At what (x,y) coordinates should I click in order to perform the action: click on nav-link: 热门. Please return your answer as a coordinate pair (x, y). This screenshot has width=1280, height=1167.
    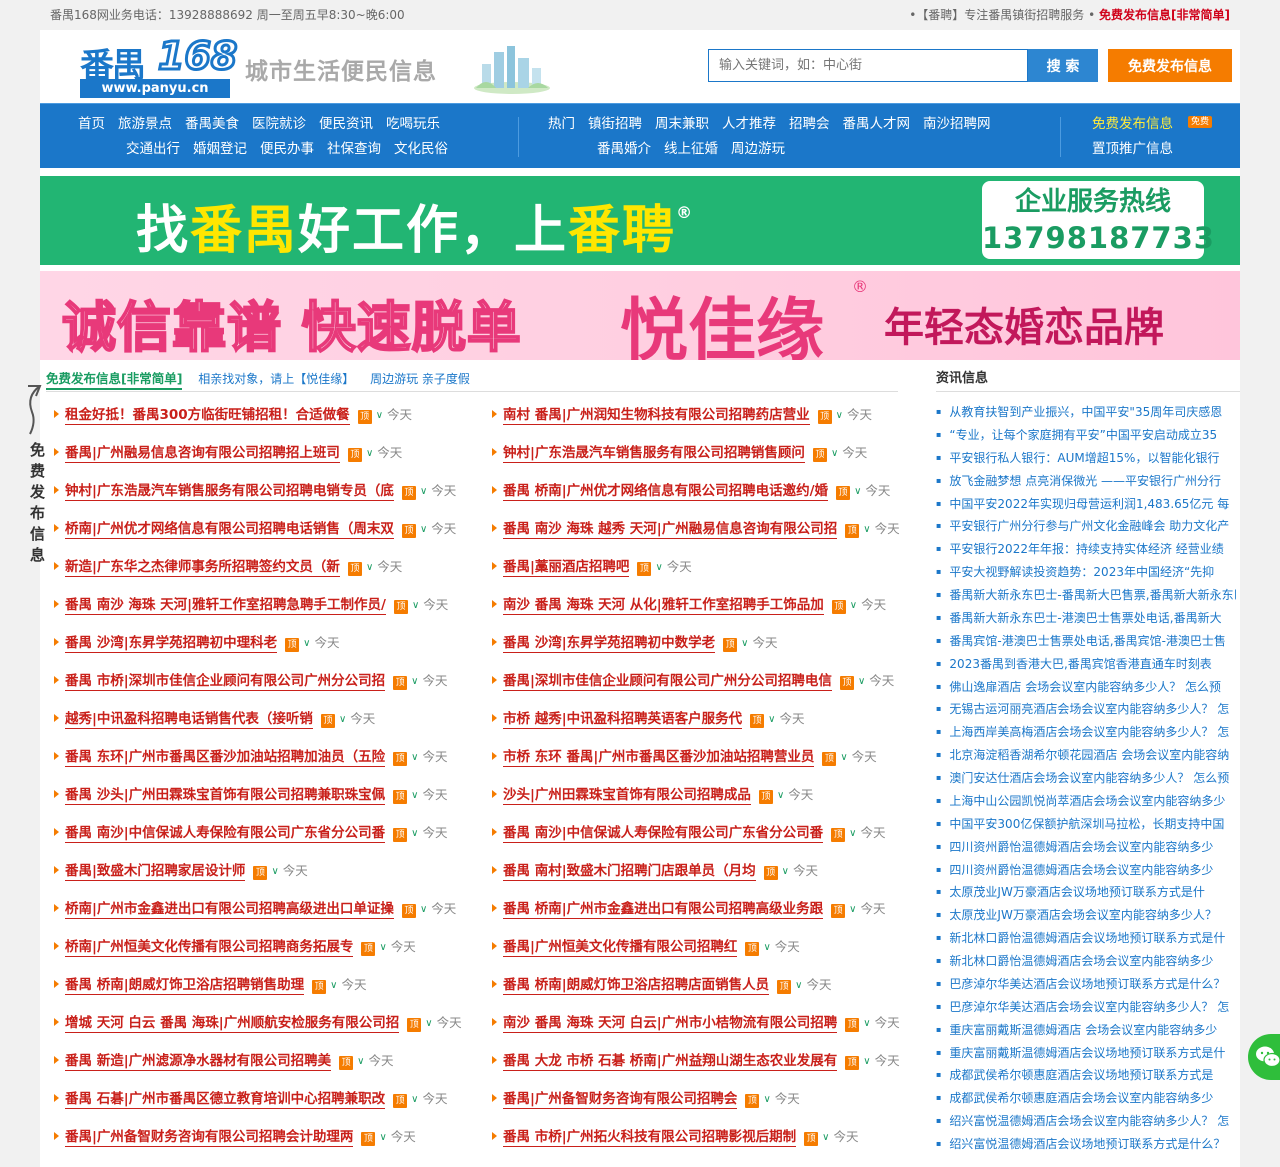
    Looking at the image, I should click on (561, 124).